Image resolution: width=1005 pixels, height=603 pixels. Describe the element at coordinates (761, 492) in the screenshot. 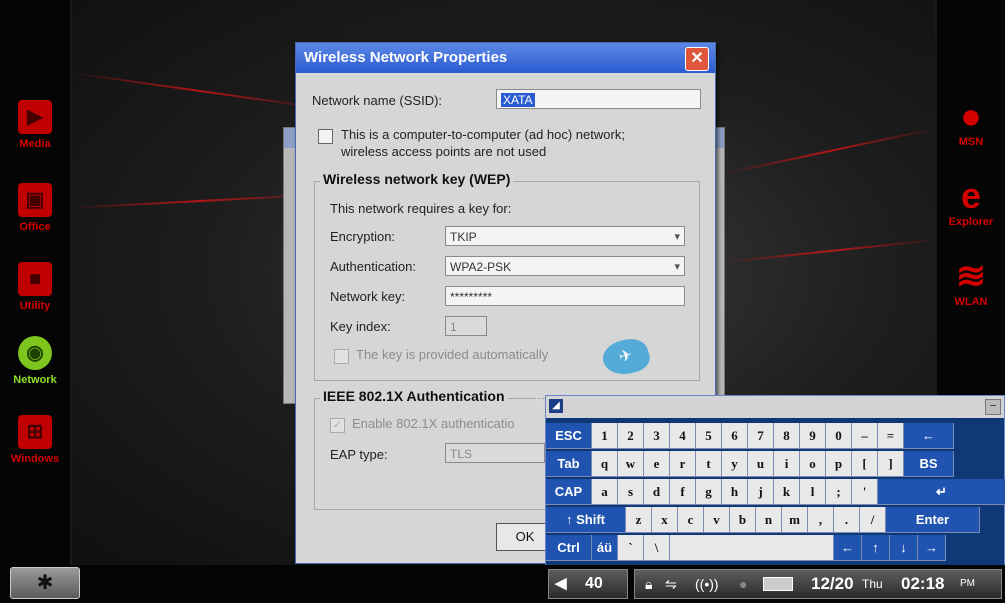

I see `key: j` at that location.